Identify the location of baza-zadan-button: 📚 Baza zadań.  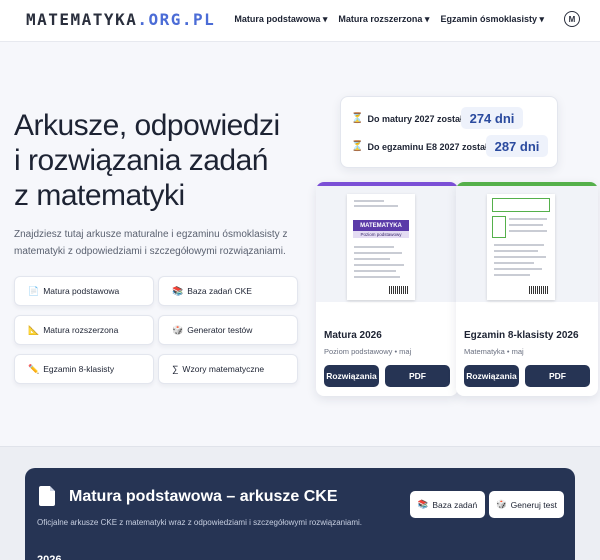
(447, 504).